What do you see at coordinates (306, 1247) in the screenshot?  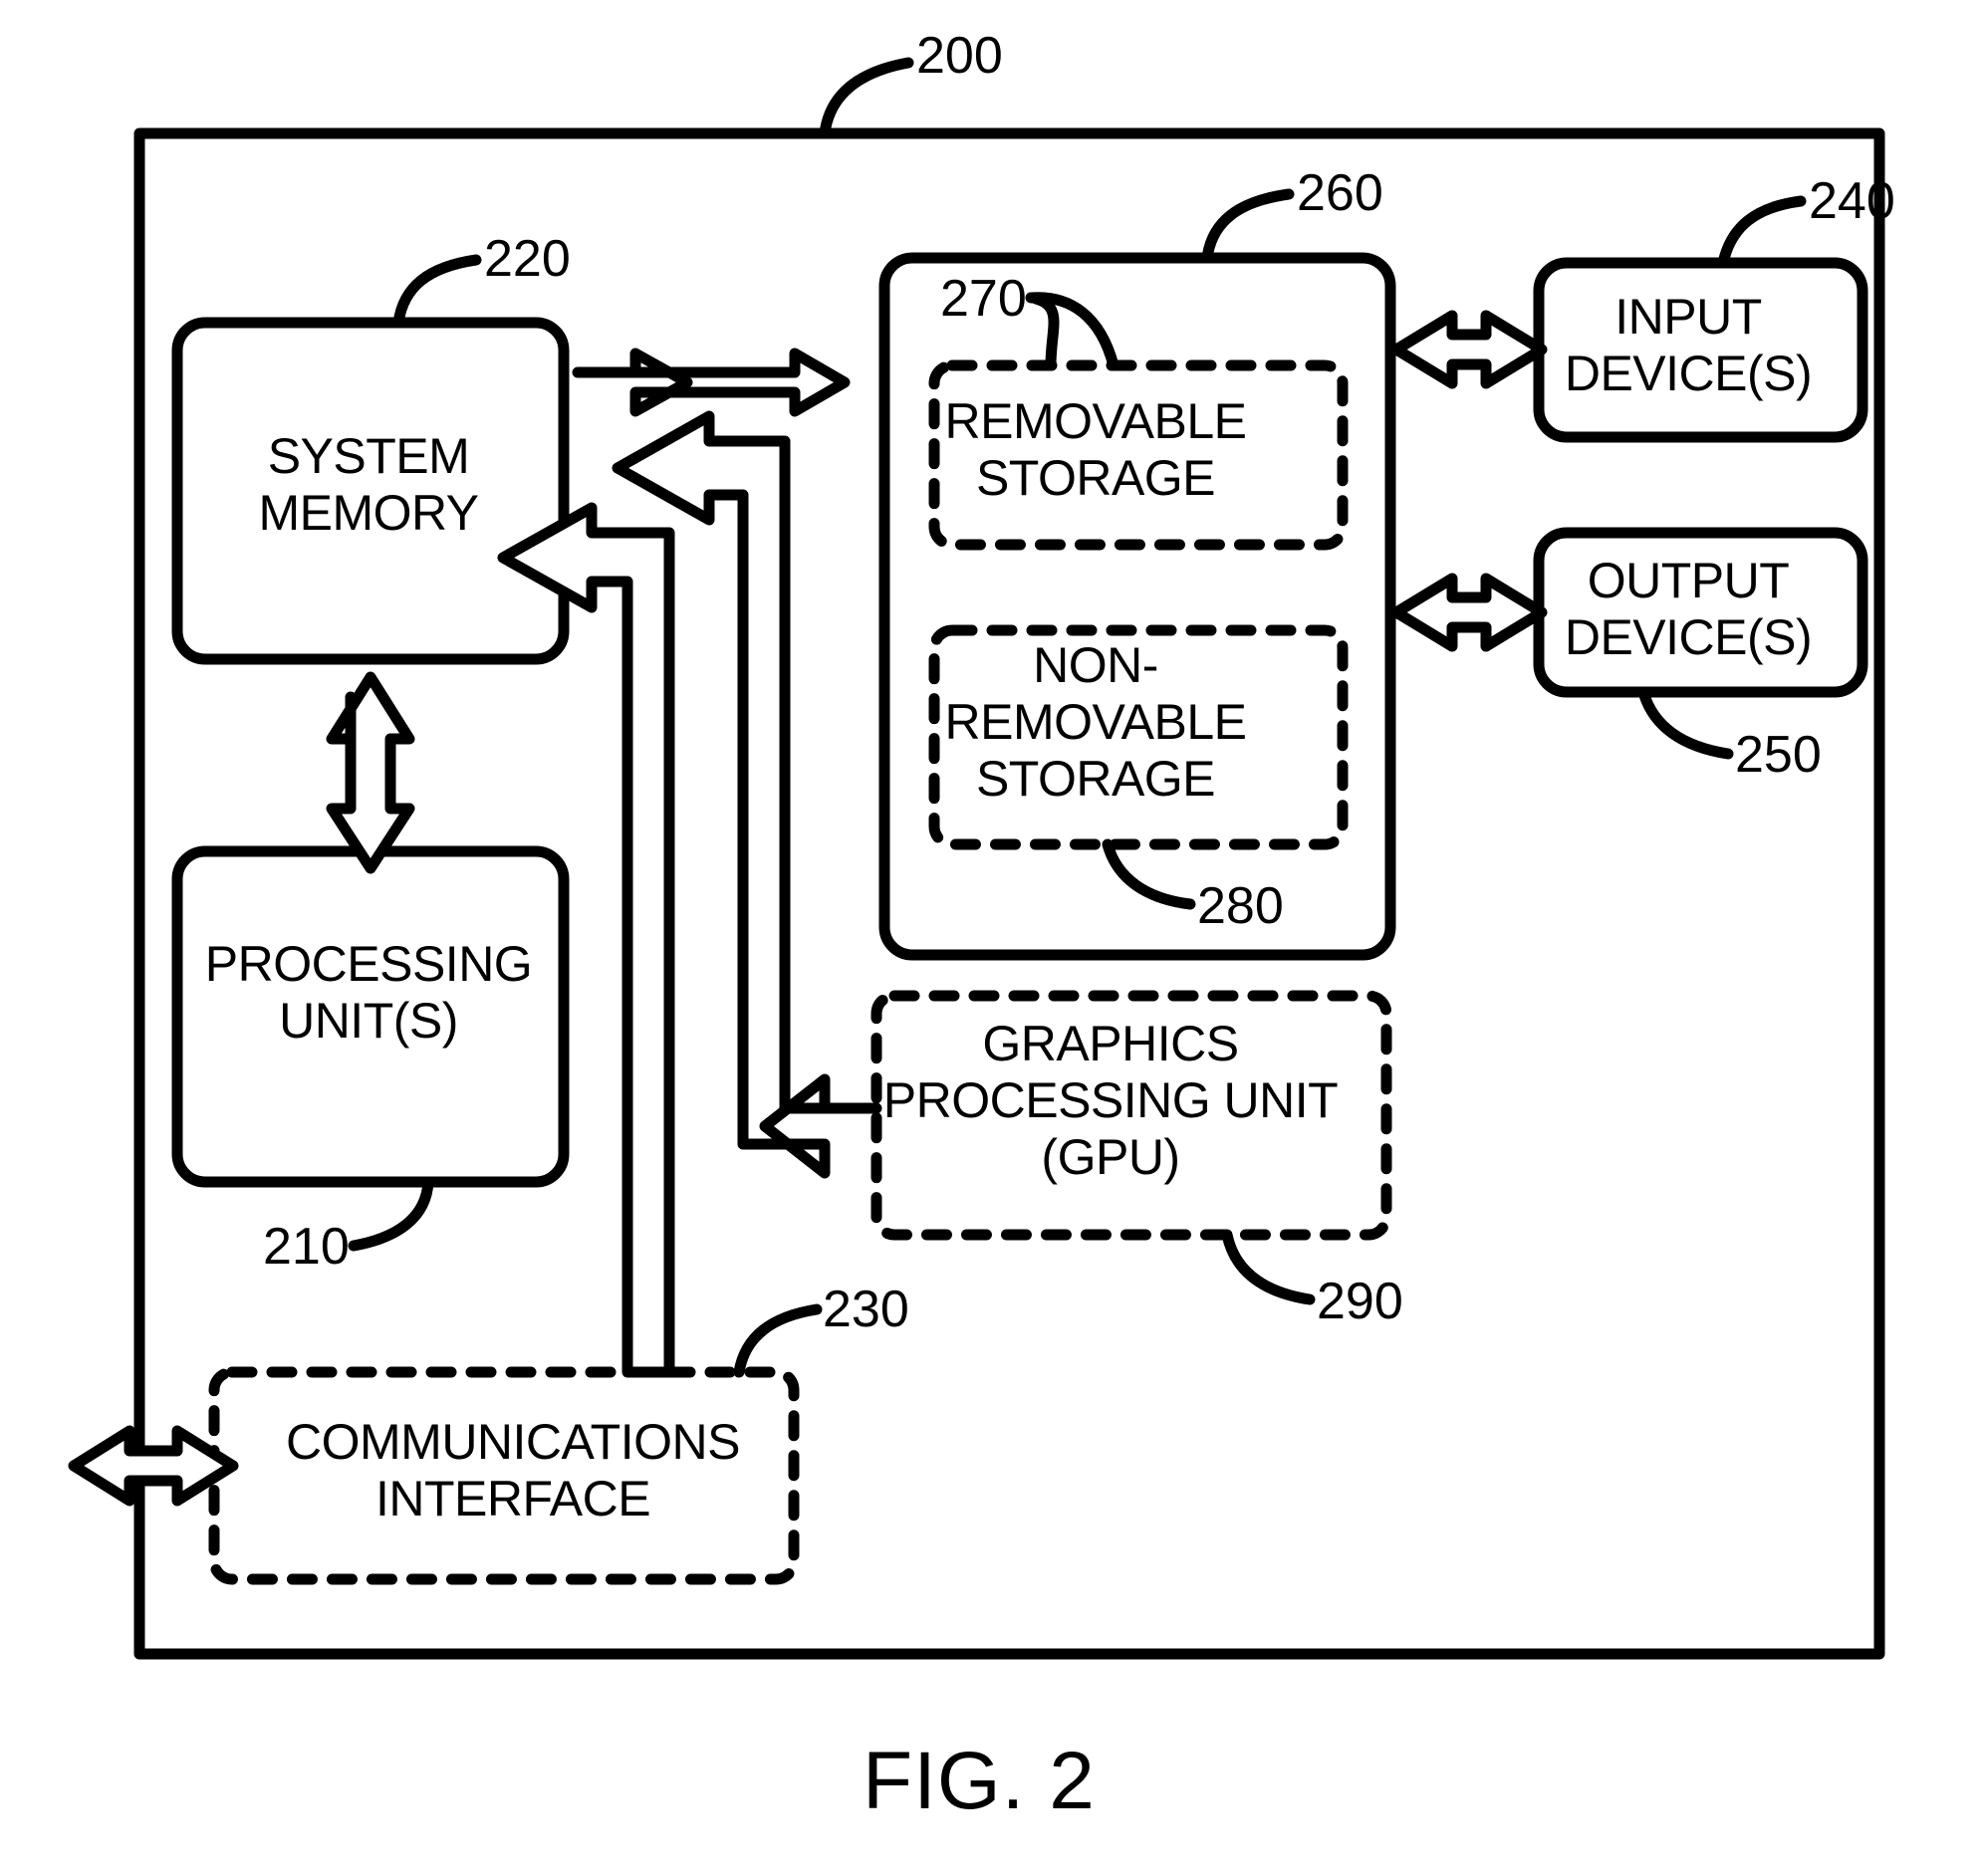 I see `ref-numeral-210: 210` at bounding box center [306, 1247].